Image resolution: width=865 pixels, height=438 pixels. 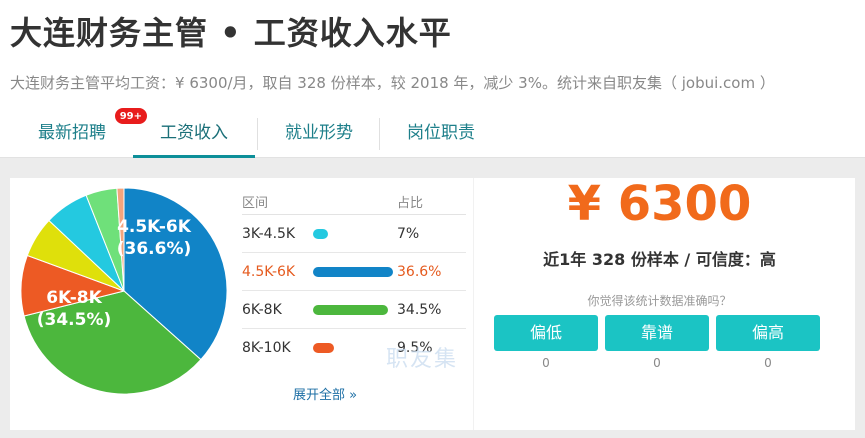 I want to click on site-watermark: 职友集, so click(x=422, y=359).